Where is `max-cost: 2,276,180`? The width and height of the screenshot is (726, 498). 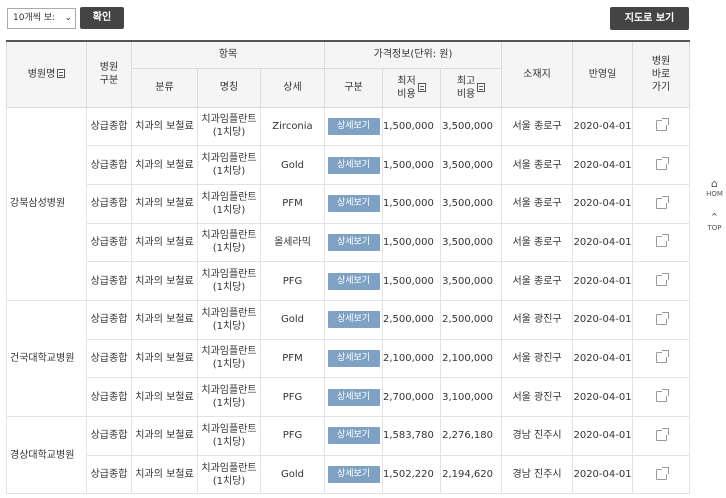
max-cost: 2,276,180 is located at coordinates (471, 436).